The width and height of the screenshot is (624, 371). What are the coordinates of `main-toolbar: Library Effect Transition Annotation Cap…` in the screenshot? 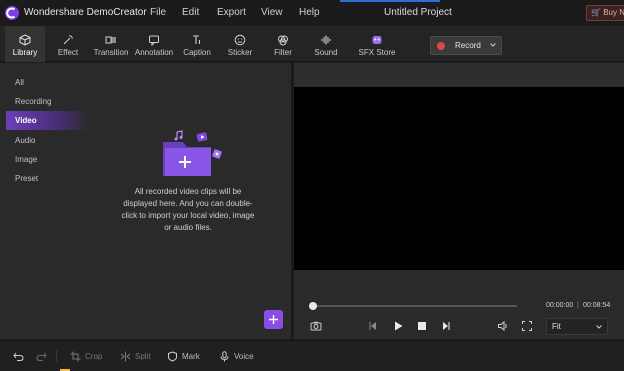 It's located at (312, 44).